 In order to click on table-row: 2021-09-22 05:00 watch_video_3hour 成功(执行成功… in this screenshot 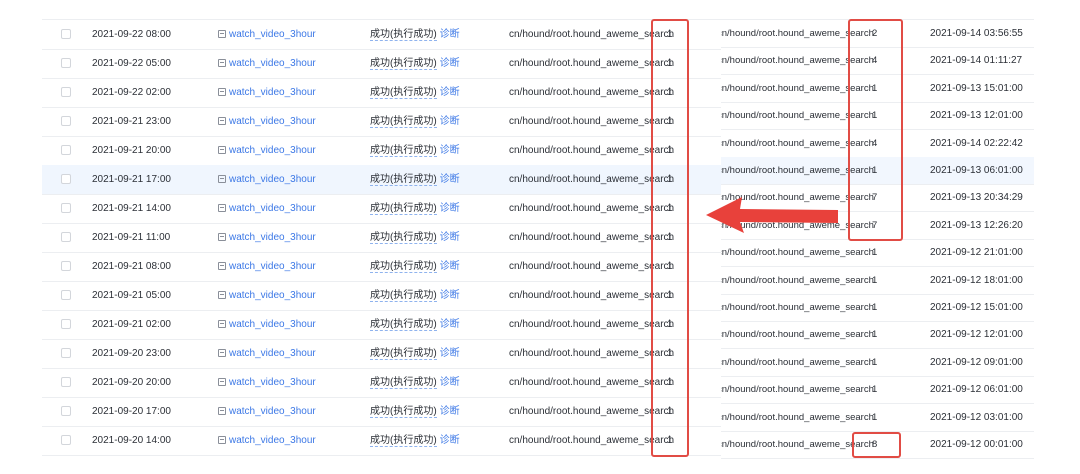, I will do `click(383, 64)`.